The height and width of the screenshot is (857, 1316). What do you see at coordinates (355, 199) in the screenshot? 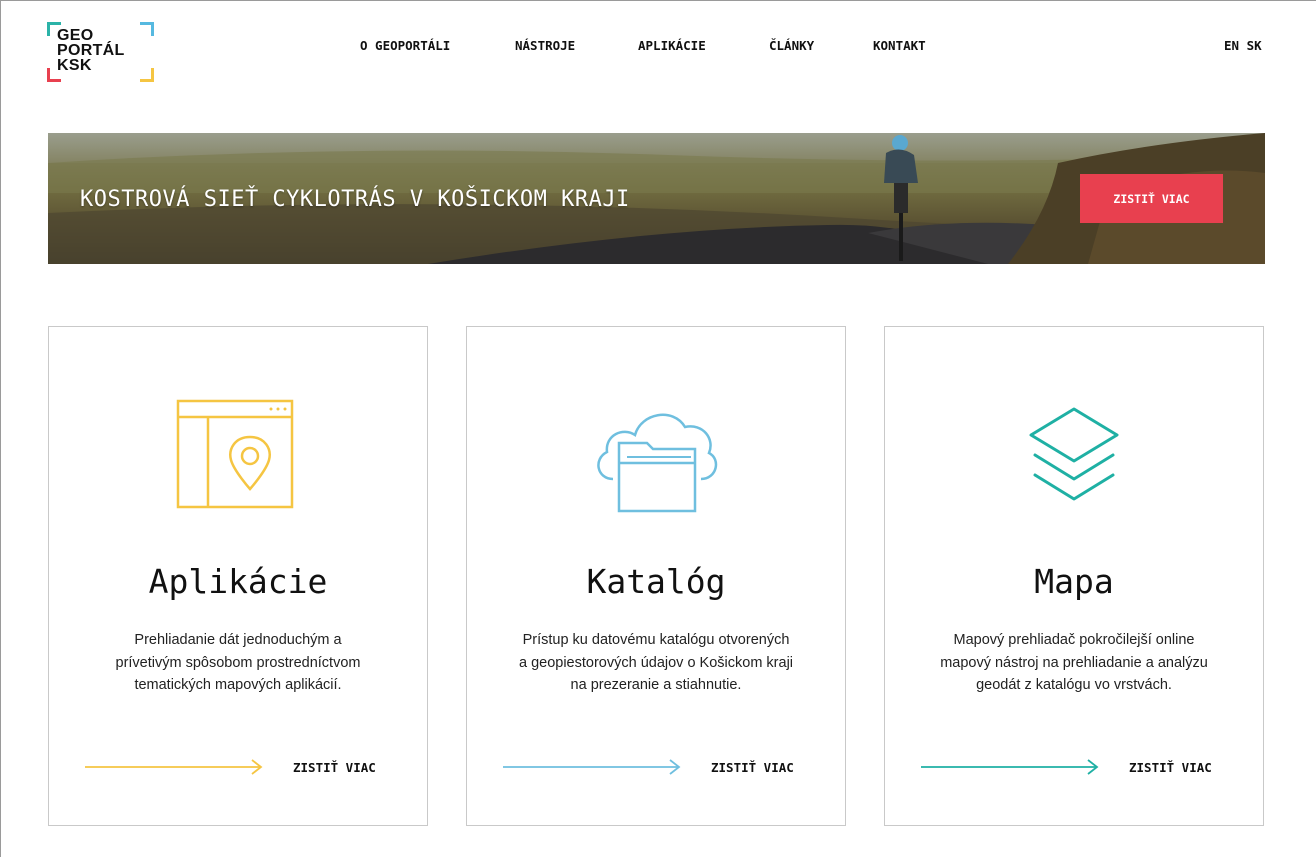
I see `banner-title: KOSTROVÁ SIEŤ CYKLOTRÁS V KOŠICKOM KRAJI` at bounding box center [355, 199].